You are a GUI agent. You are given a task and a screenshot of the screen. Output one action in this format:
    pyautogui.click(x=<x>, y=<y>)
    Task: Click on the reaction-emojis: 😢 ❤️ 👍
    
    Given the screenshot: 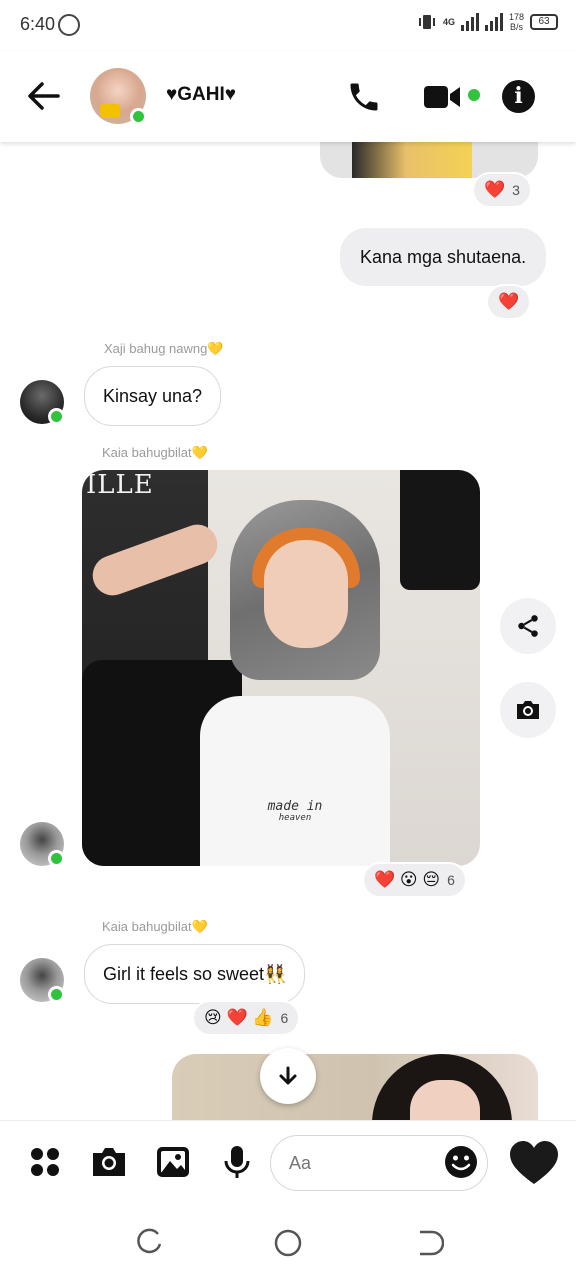 What is the action you would take?
    pyautogui.click(x=239, y=1017)
    